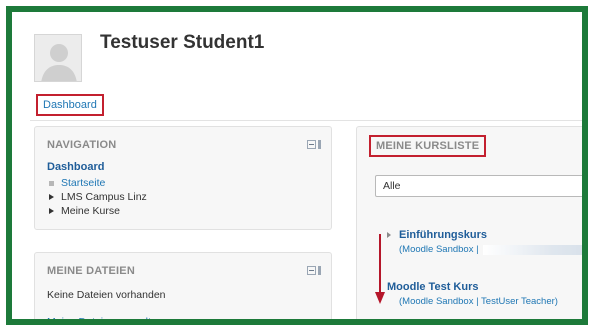  I want to click on nav-dashboard-link: Dashboard, so click(97, 167).